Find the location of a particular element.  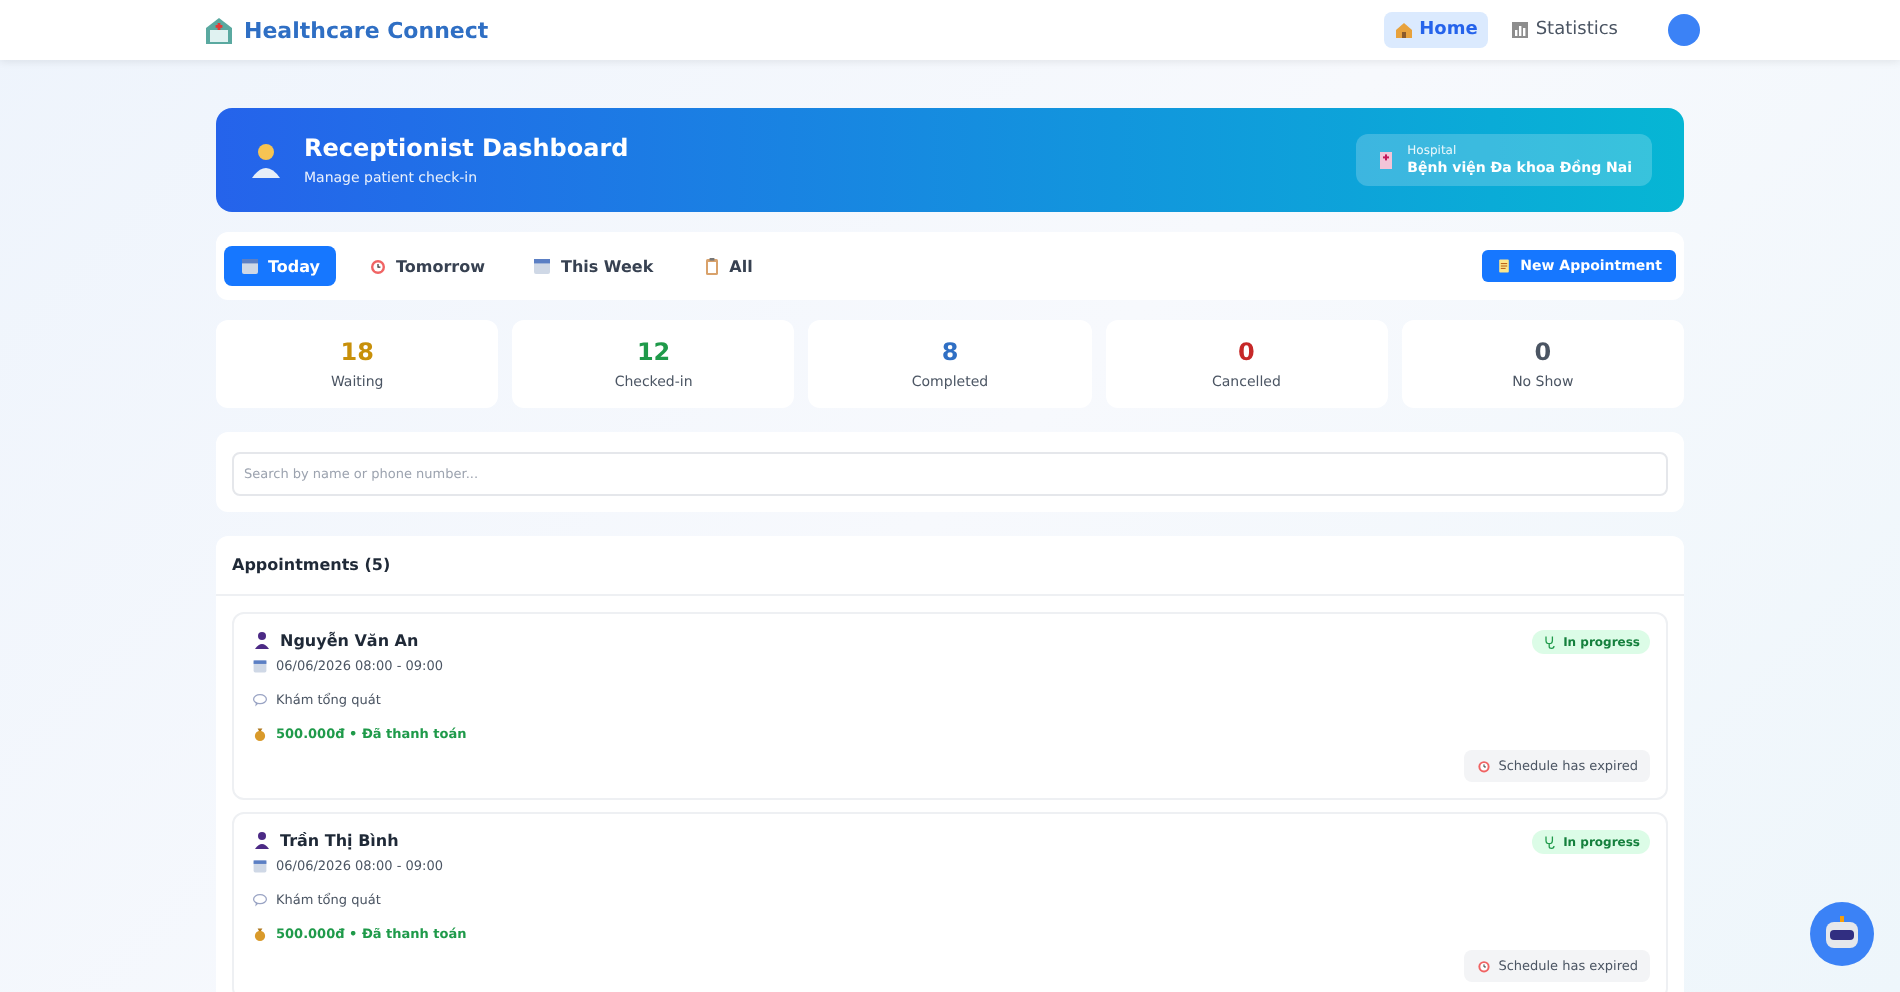

chart-icon is located at coordinates (1519, 30).